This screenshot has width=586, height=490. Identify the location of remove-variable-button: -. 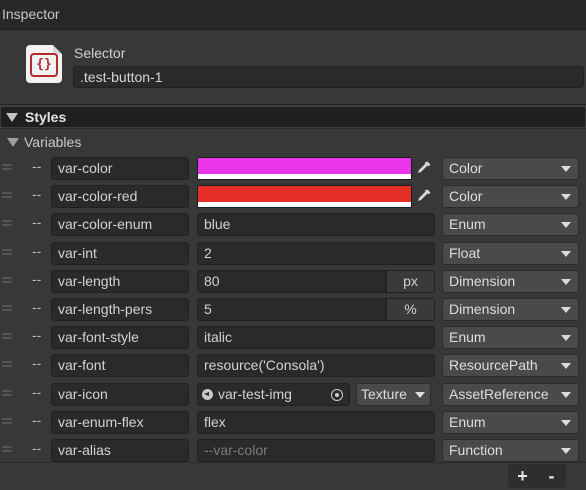
(551, 476).